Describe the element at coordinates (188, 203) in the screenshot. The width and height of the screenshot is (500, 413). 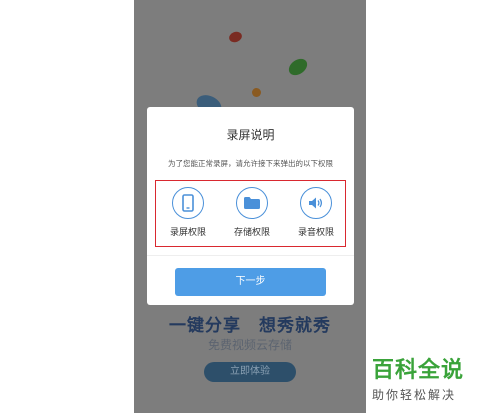
I see `phone-icon` at that location.